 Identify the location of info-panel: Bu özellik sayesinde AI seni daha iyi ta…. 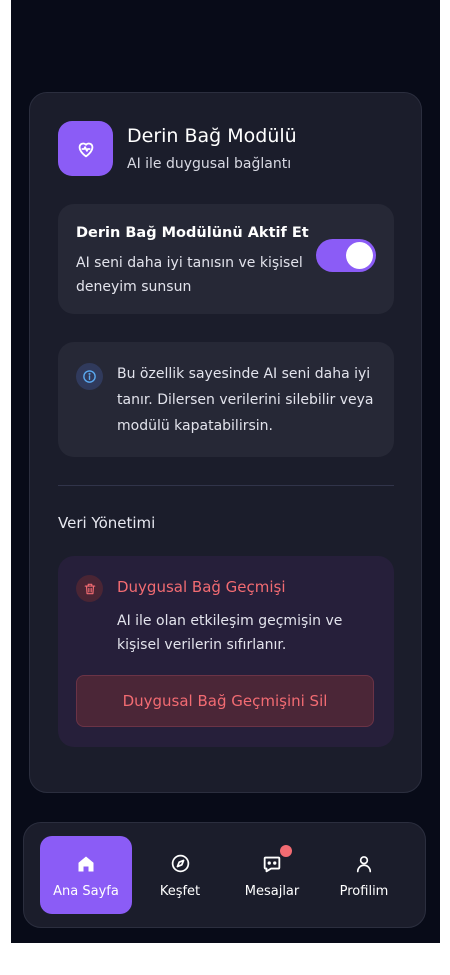
(226, 399).